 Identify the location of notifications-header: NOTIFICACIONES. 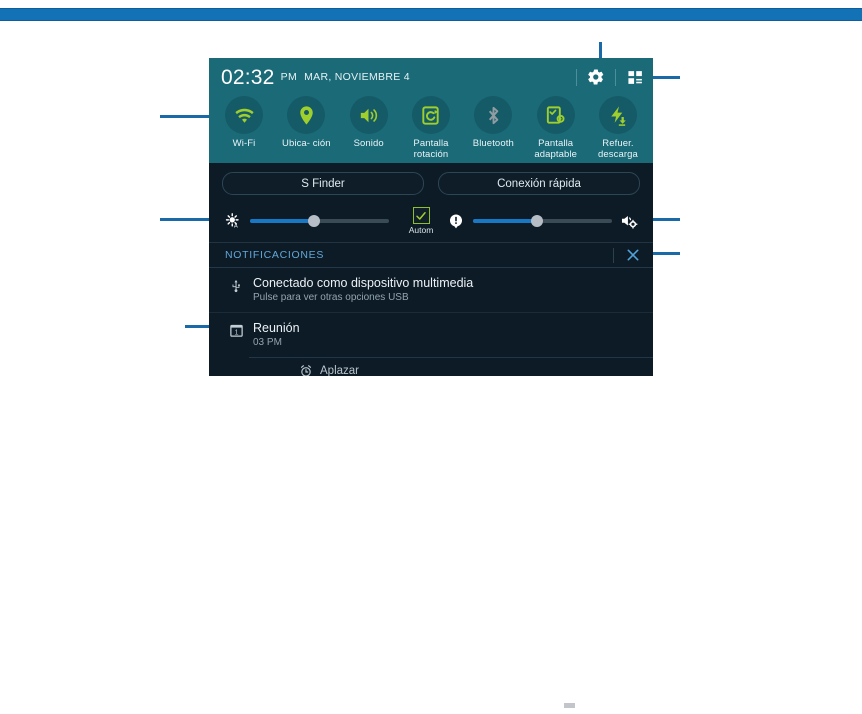
(431, 254).